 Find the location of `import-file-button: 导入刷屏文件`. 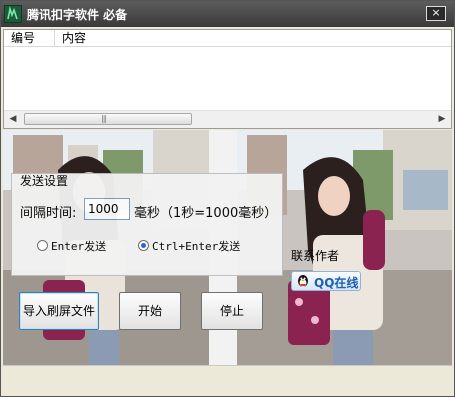

import-file-button: 导入刷屏文件 is located at coordinates (59, 311).